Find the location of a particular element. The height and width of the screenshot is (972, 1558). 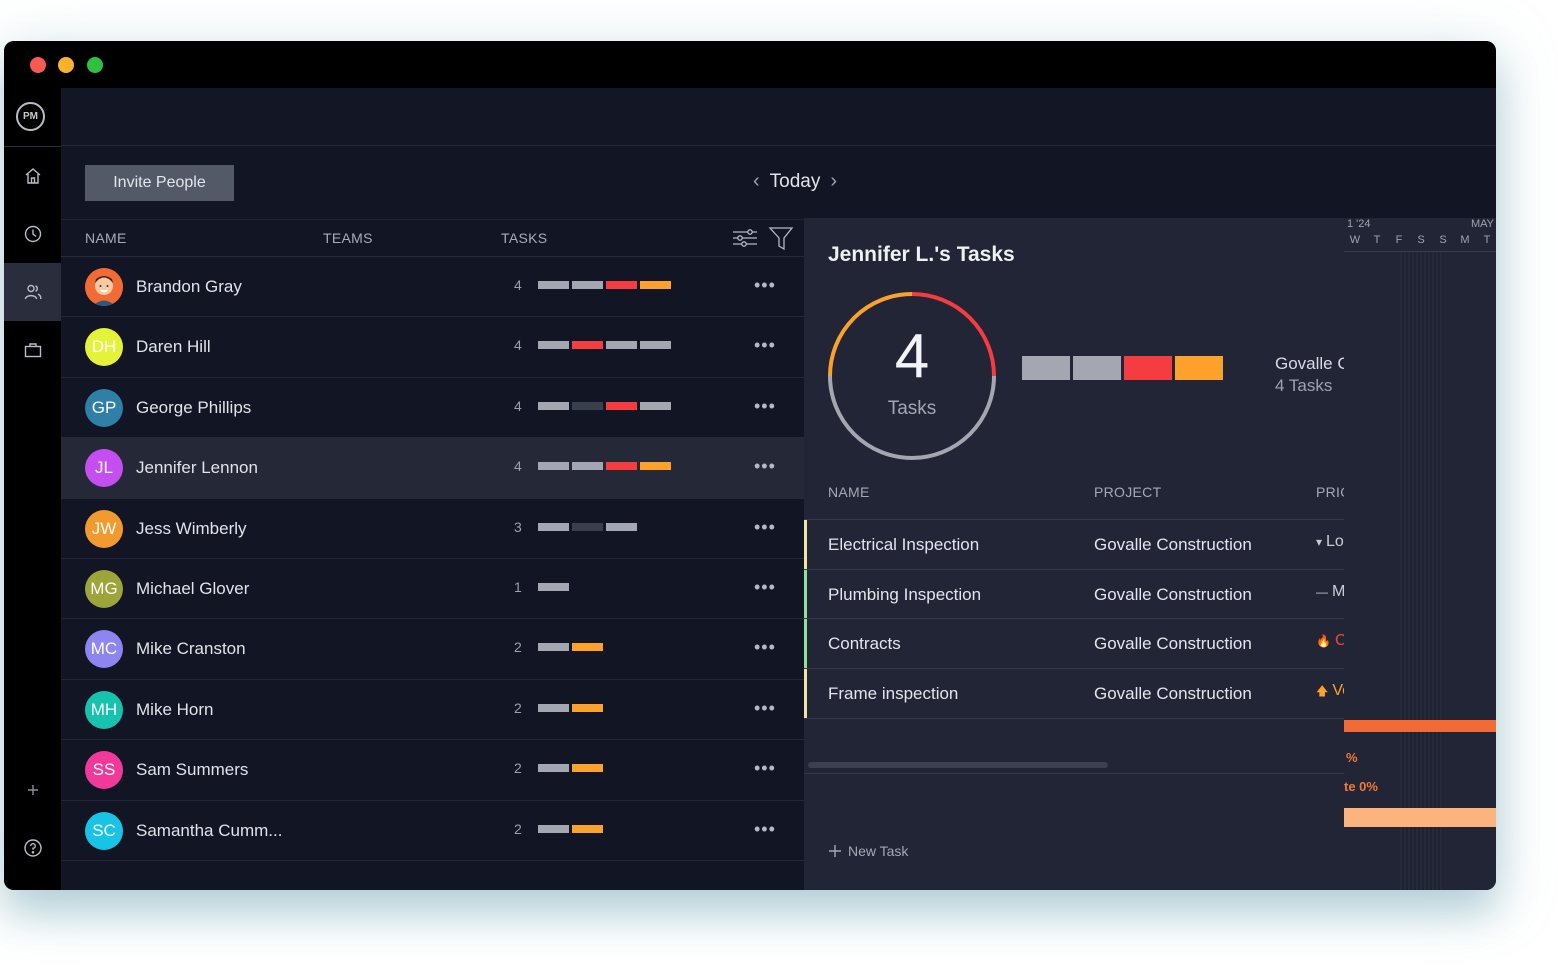

sidebar-help-button is located at coordinates (32, 848).